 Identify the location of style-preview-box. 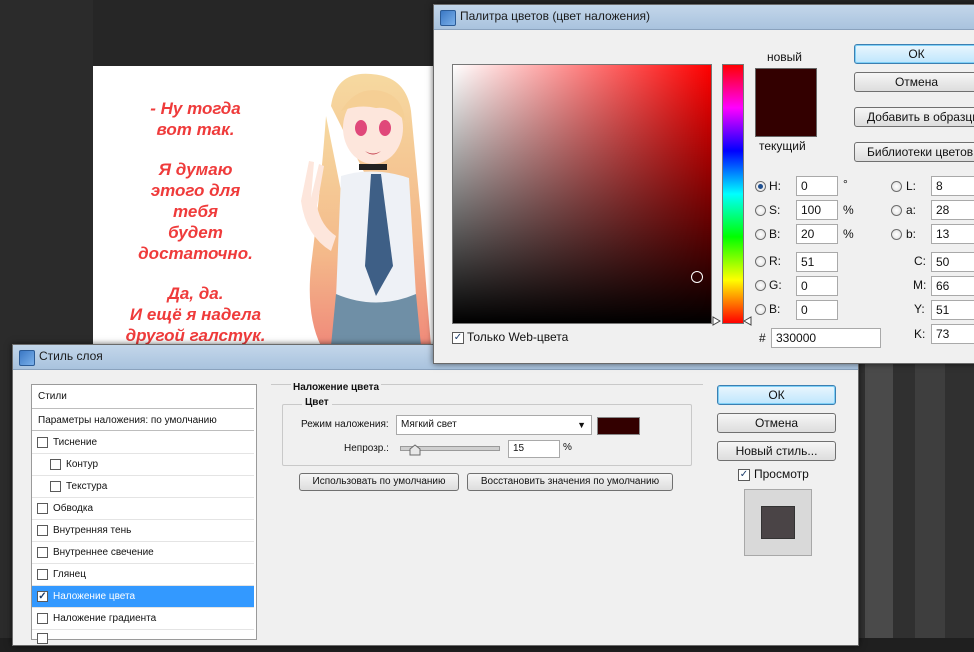
(778, 522).